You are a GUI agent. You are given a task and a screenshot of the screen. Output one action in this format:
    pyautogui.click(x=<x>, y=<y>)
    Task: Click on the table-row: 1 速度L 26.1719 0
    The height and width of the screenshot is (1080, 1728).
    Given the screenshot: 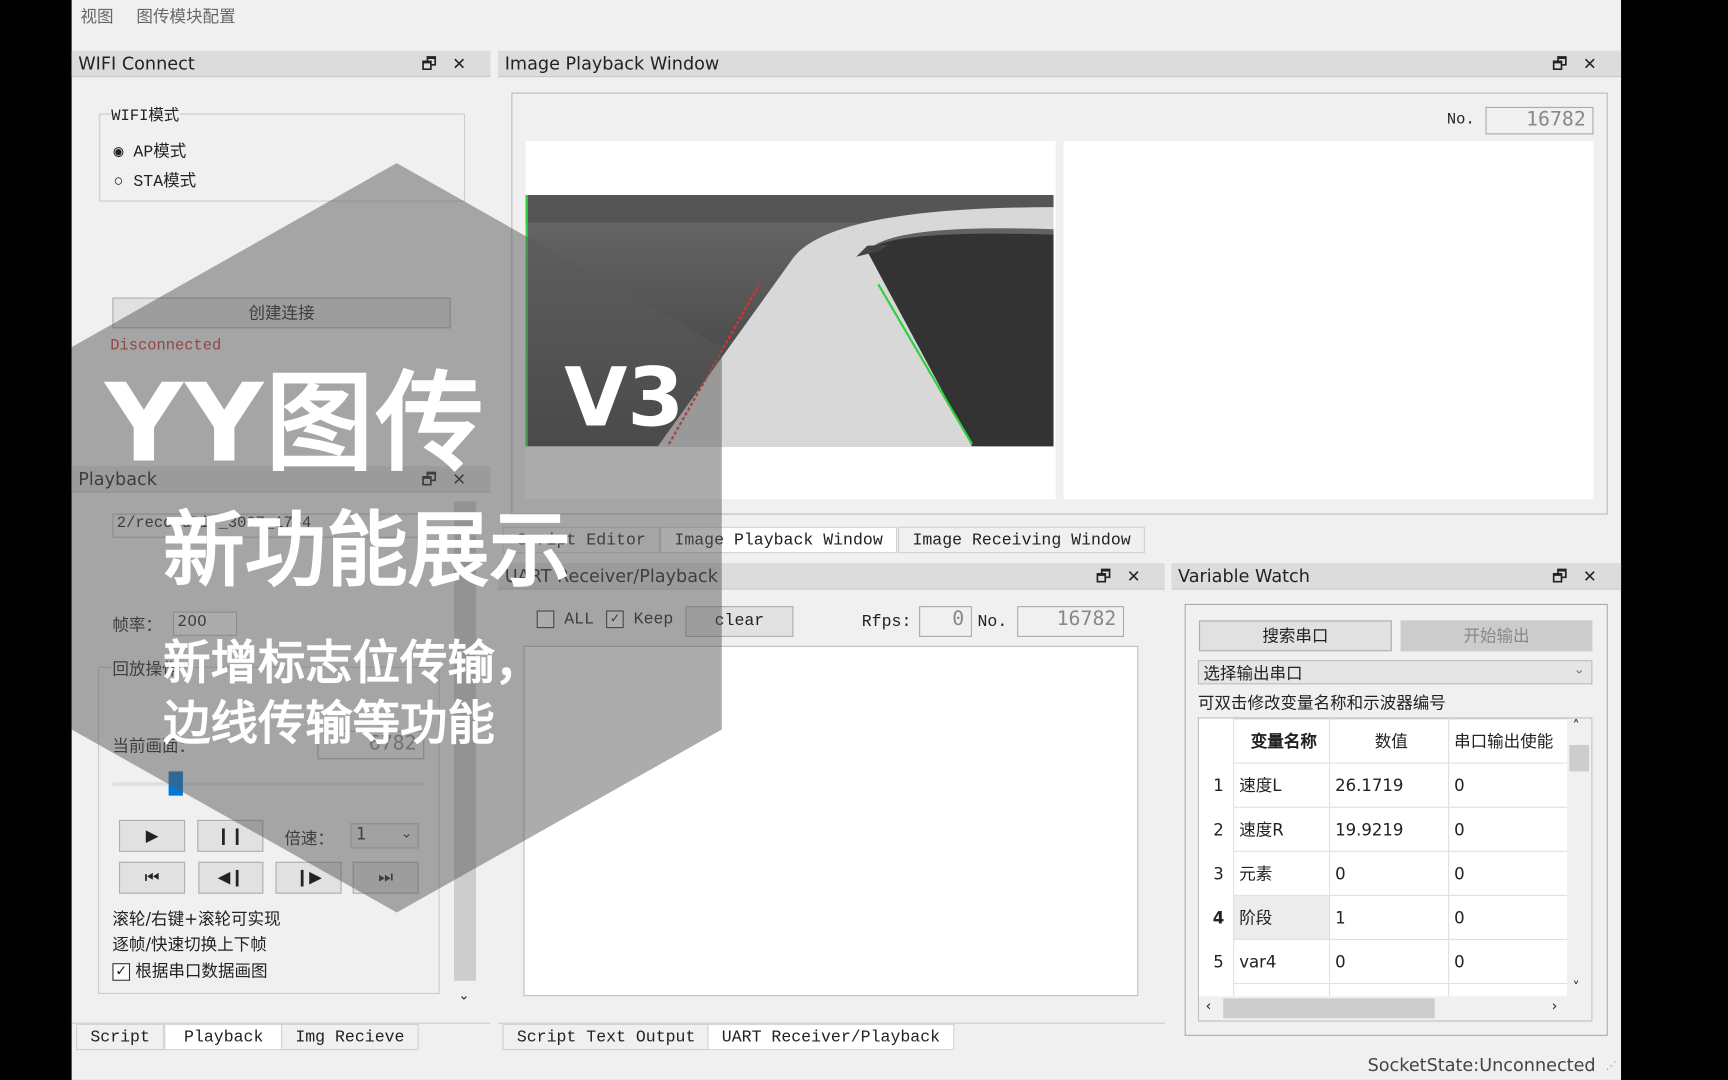 What is the action you would take?
    pyautogui.click(x=1383, y=785)
    